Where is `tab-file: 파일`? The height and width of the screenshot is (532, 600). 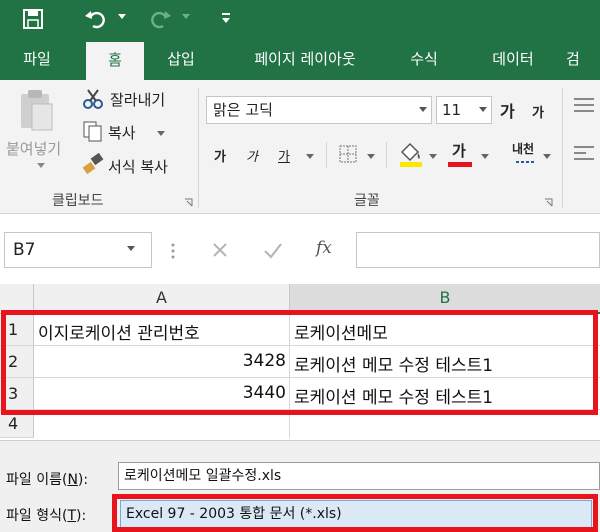
tab-file: 파일 is located at coordinates (37, 59).